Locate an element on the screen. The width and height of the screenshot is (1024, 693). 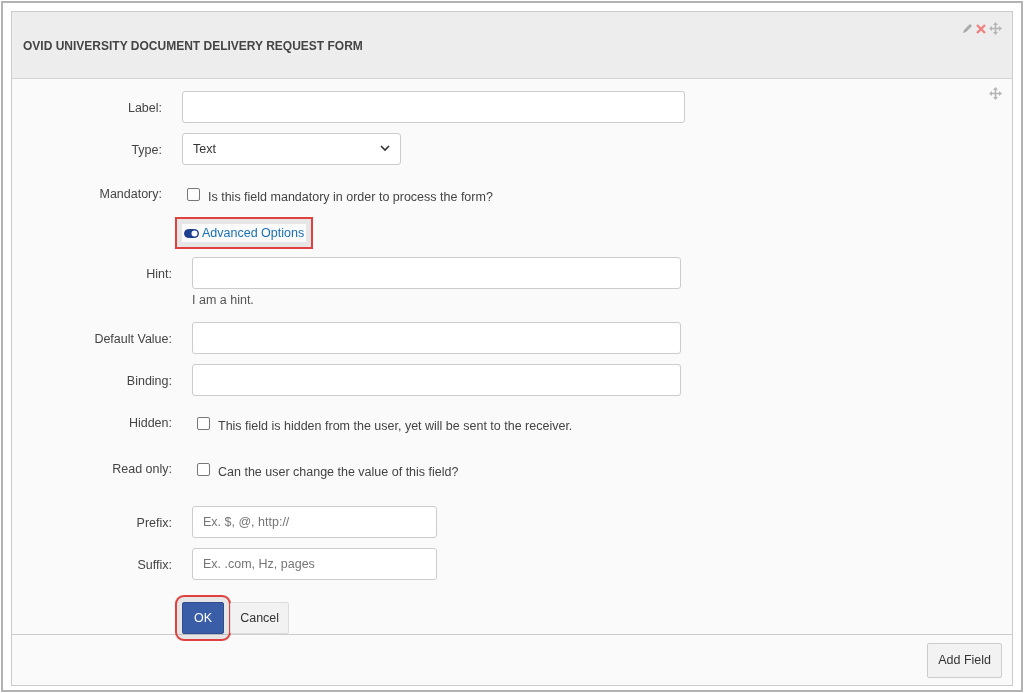
field-label: Default Value: is located at coordinates (133, 340).